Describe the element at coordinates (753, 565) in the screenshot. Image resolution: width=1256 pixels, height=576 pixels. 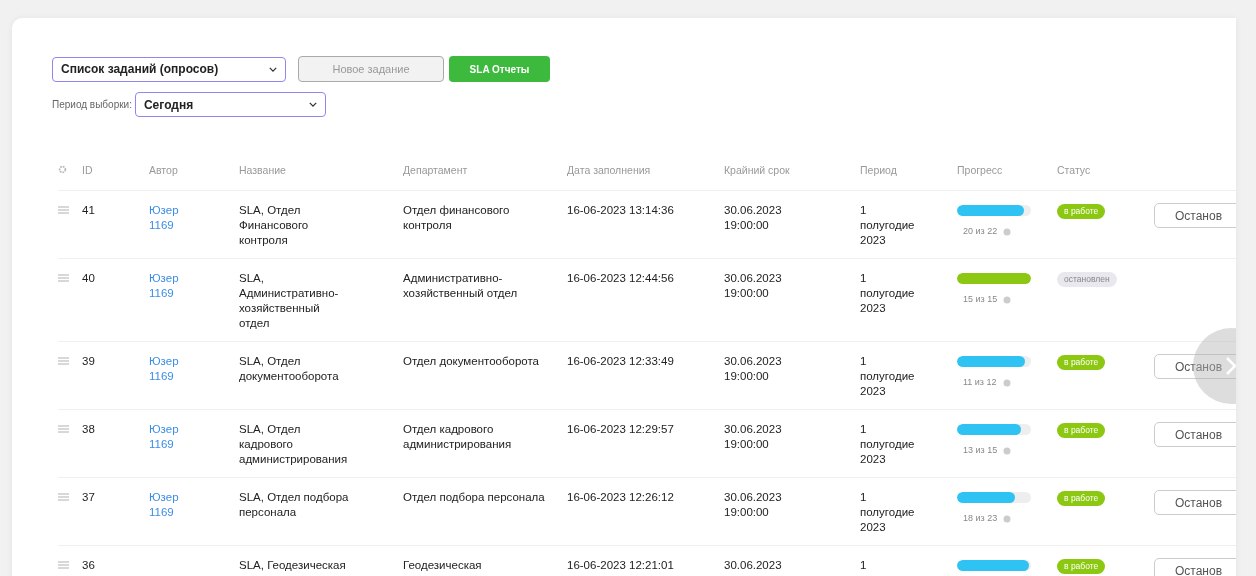
I see `table-cell-text: 30.06.2023` at that location.